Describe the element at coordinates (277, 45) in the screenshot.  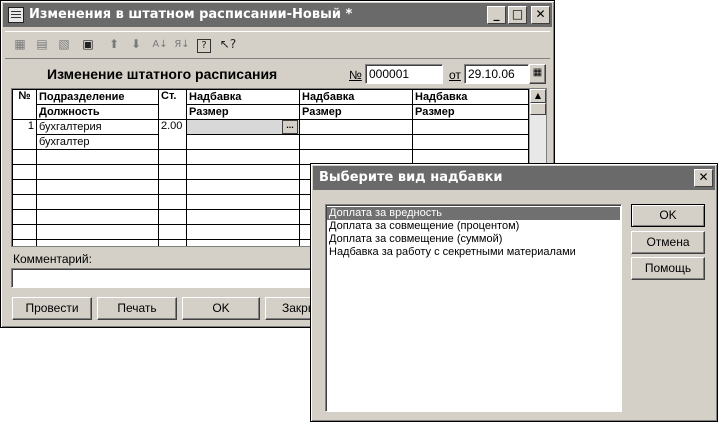
I see `toolbar: ▦ ▤ ▧ ▣ ⬆ ⬇ A↓ Я↓ ? ↖?` at that location.